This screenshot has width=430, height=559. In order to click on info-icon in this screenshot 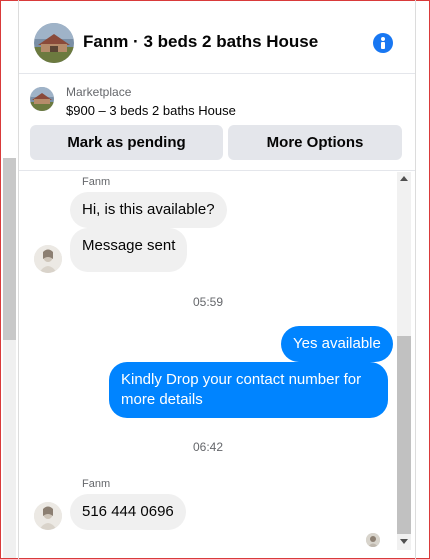, I will do `click(383, 43)`.